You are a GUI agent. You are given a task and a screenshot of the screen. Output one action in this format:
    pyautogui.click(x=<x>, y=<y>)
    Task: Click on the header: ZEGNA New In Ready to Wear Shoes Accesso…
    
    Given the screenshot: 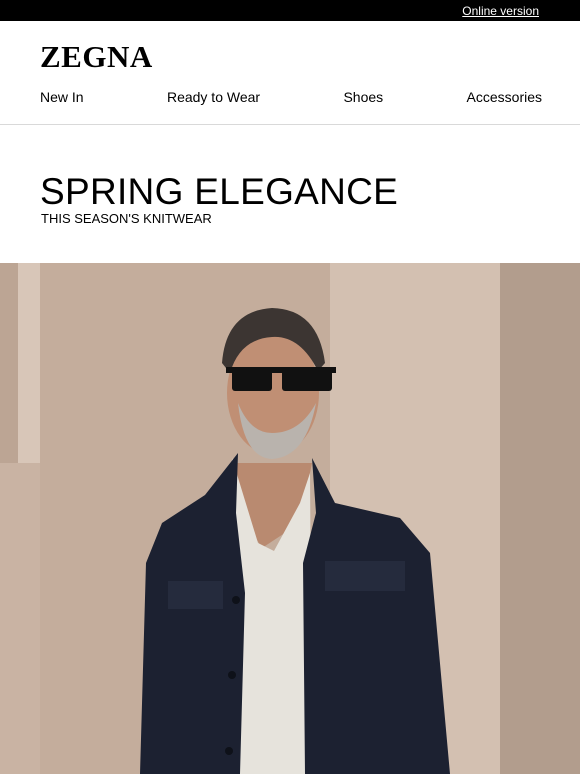 What is the action you would take?
    pyautogui.click(x=290, y=73)
    